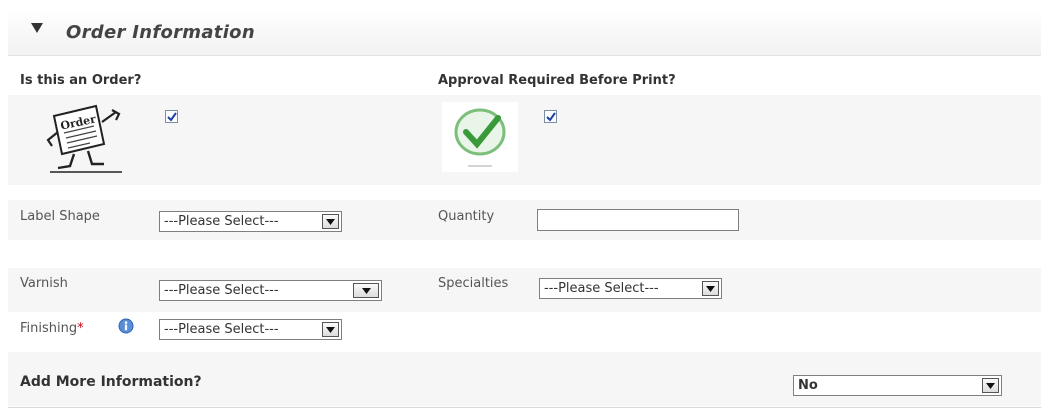 The image size is (1041, 412). What do you see at coordinates (126, 326) in the screenshot?
I see `info-icon` at bounding box center [126, 326].